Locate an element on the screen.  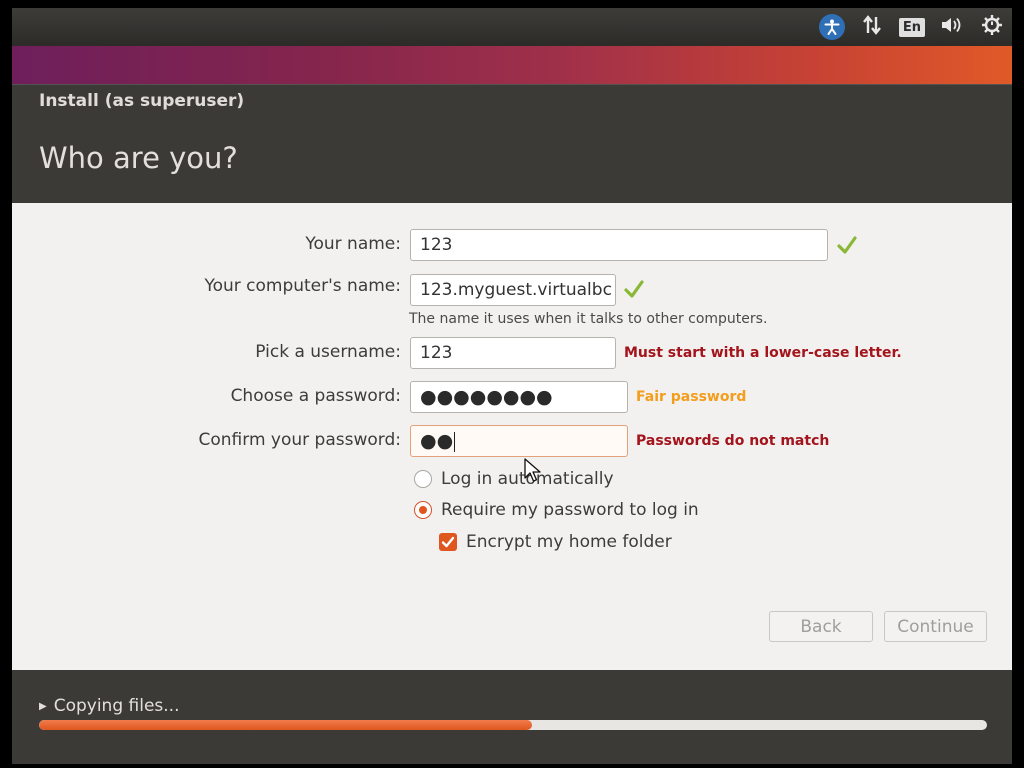
confirm-password-label: Confirm your password: is located at coordinates (299, 440).